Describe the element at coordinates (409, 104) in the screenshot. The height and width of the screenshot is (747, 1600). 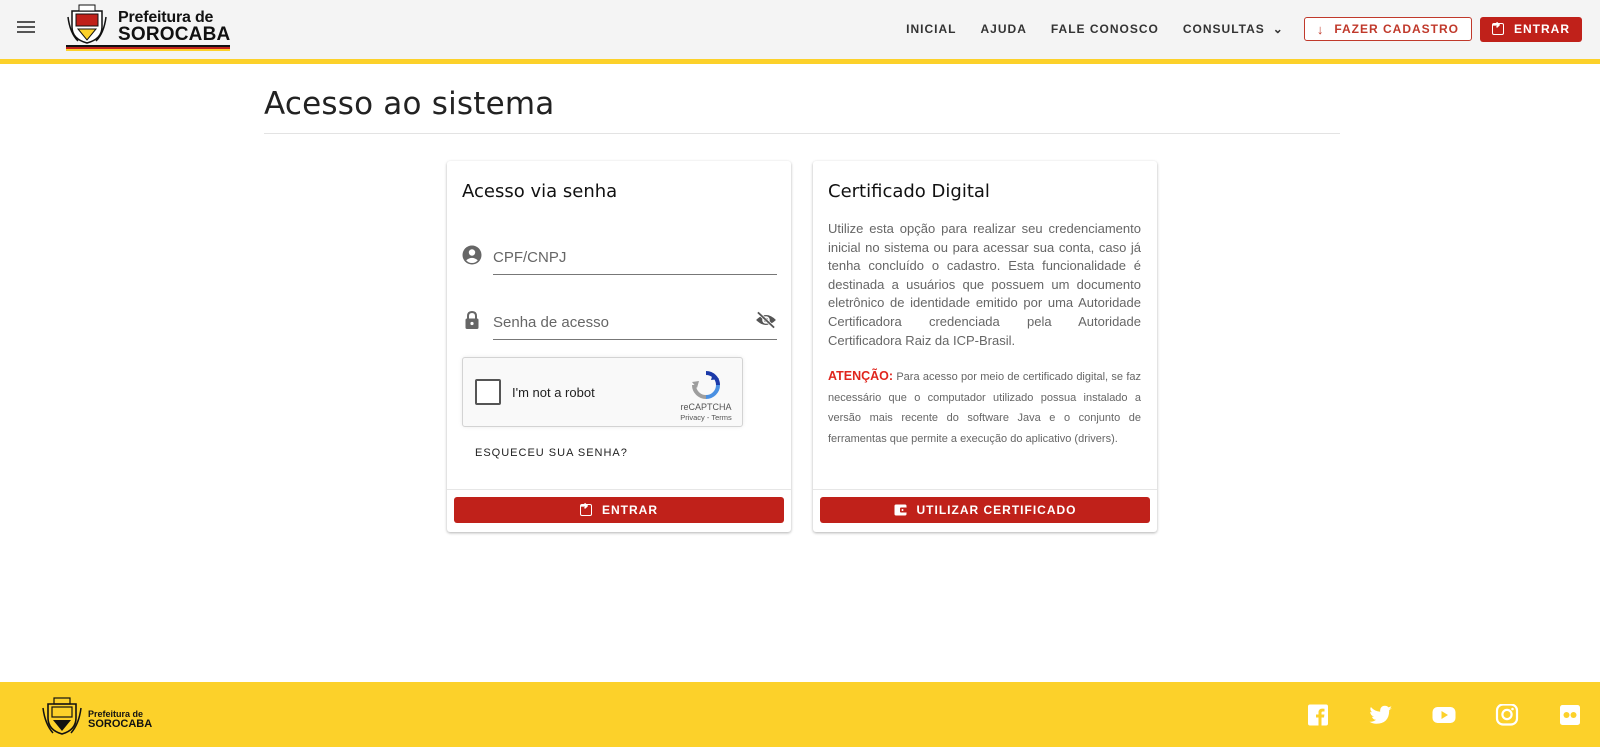
I see `page-title: Acesso ao sistema` at that location.